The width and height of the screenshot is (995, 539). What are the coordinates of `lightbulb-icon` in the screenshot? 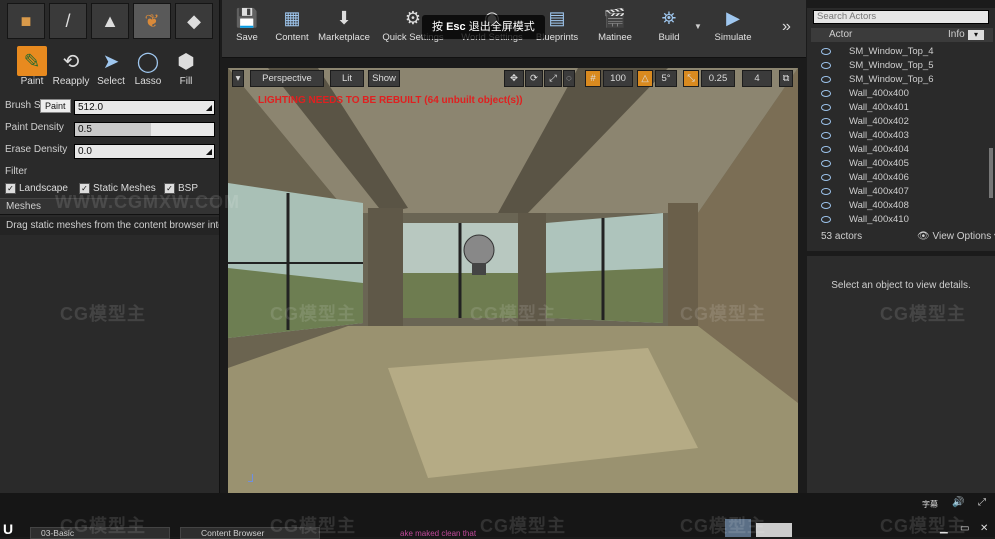 It's located at (479, 250).